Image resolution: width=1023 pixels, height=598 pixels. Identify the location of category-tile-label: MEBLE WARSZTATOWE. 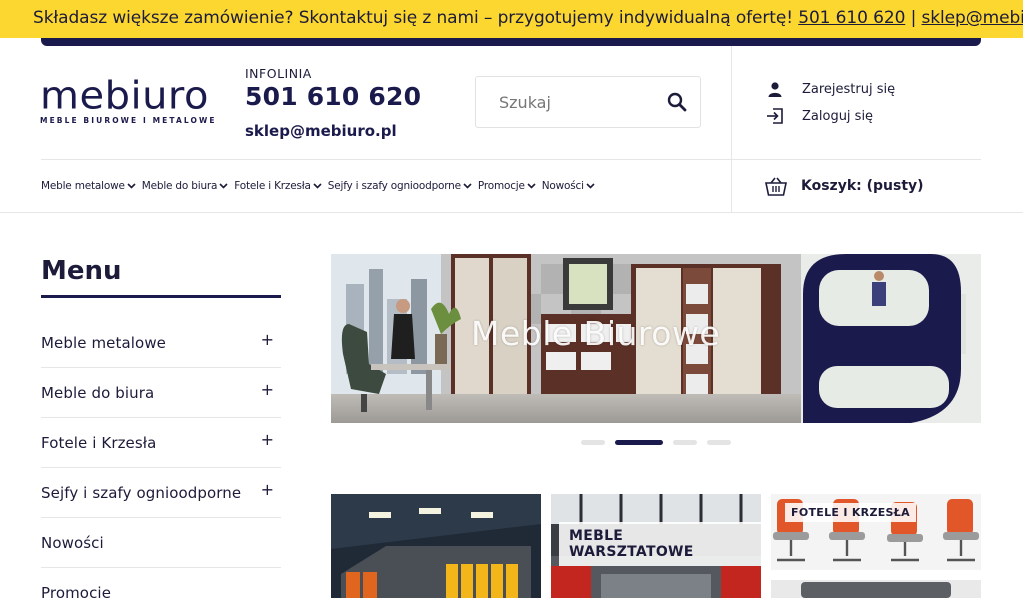
(660, 544).